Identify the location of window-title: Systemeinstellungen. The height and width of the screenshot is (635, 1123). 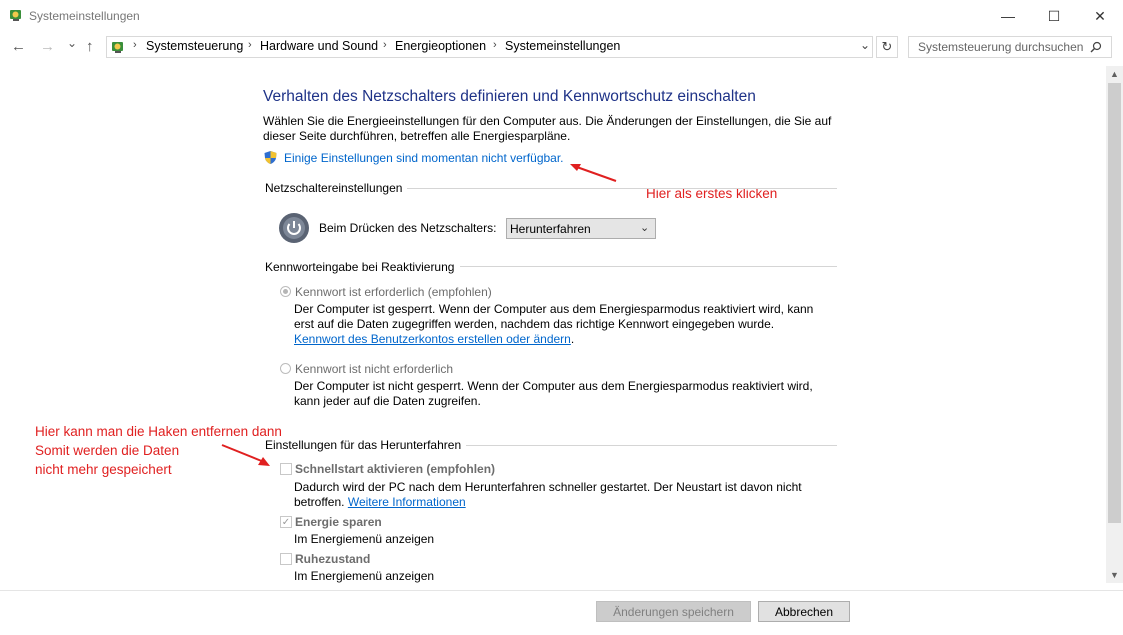
(84, 16).